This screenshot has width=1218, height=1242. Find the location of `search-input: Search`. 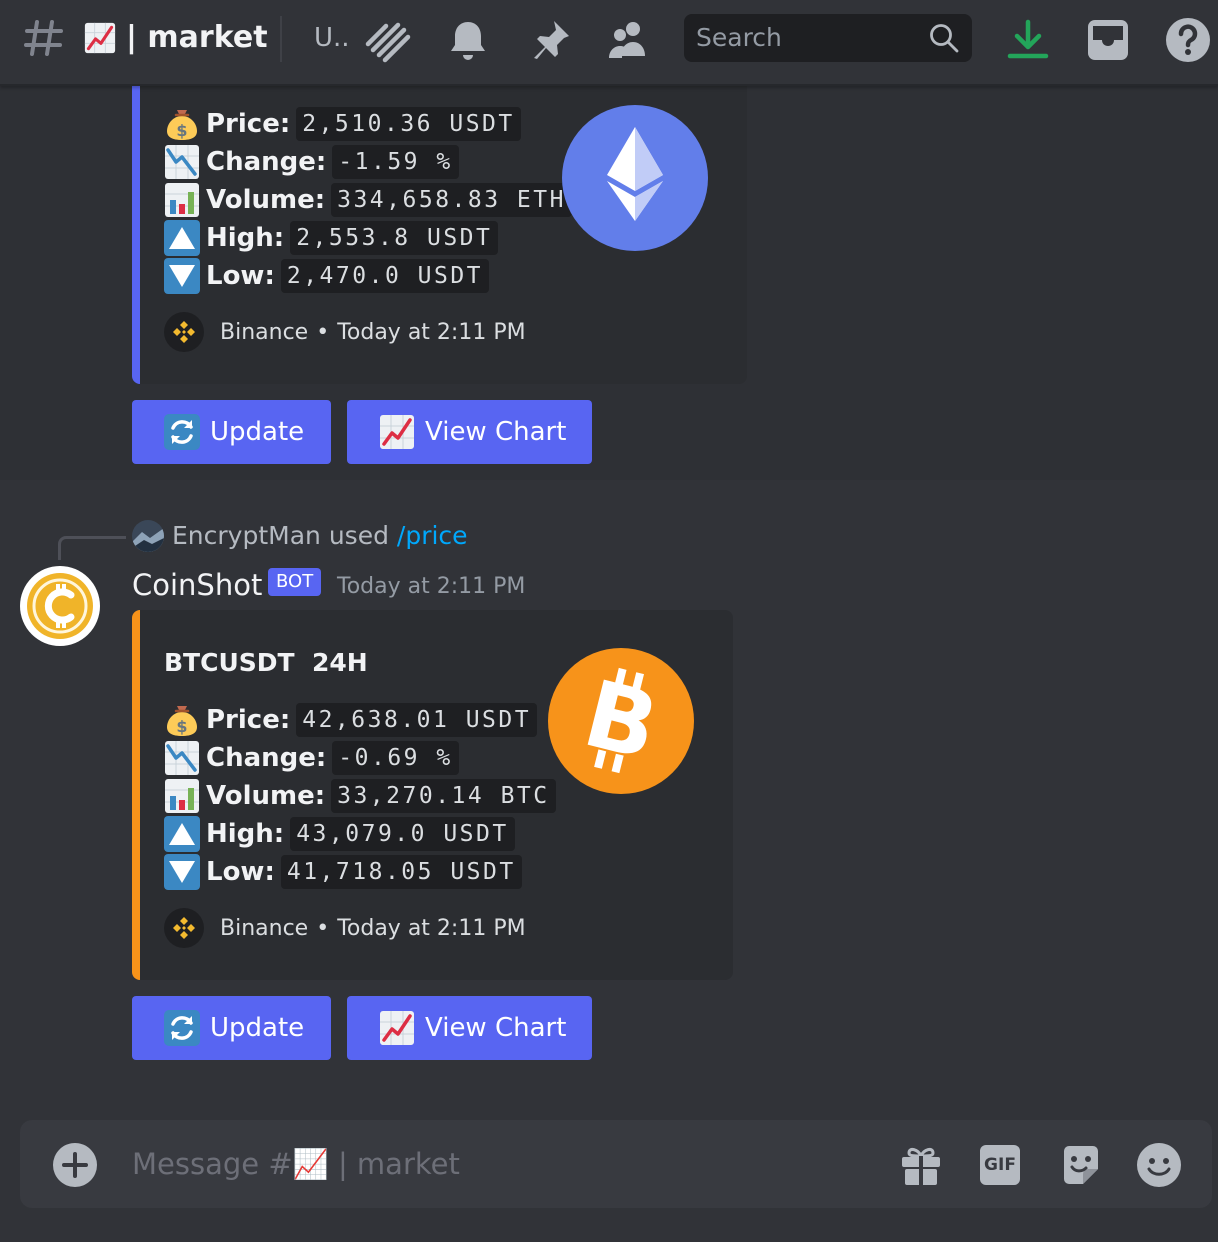

search-input: Search is located at coordinates (739, 38).